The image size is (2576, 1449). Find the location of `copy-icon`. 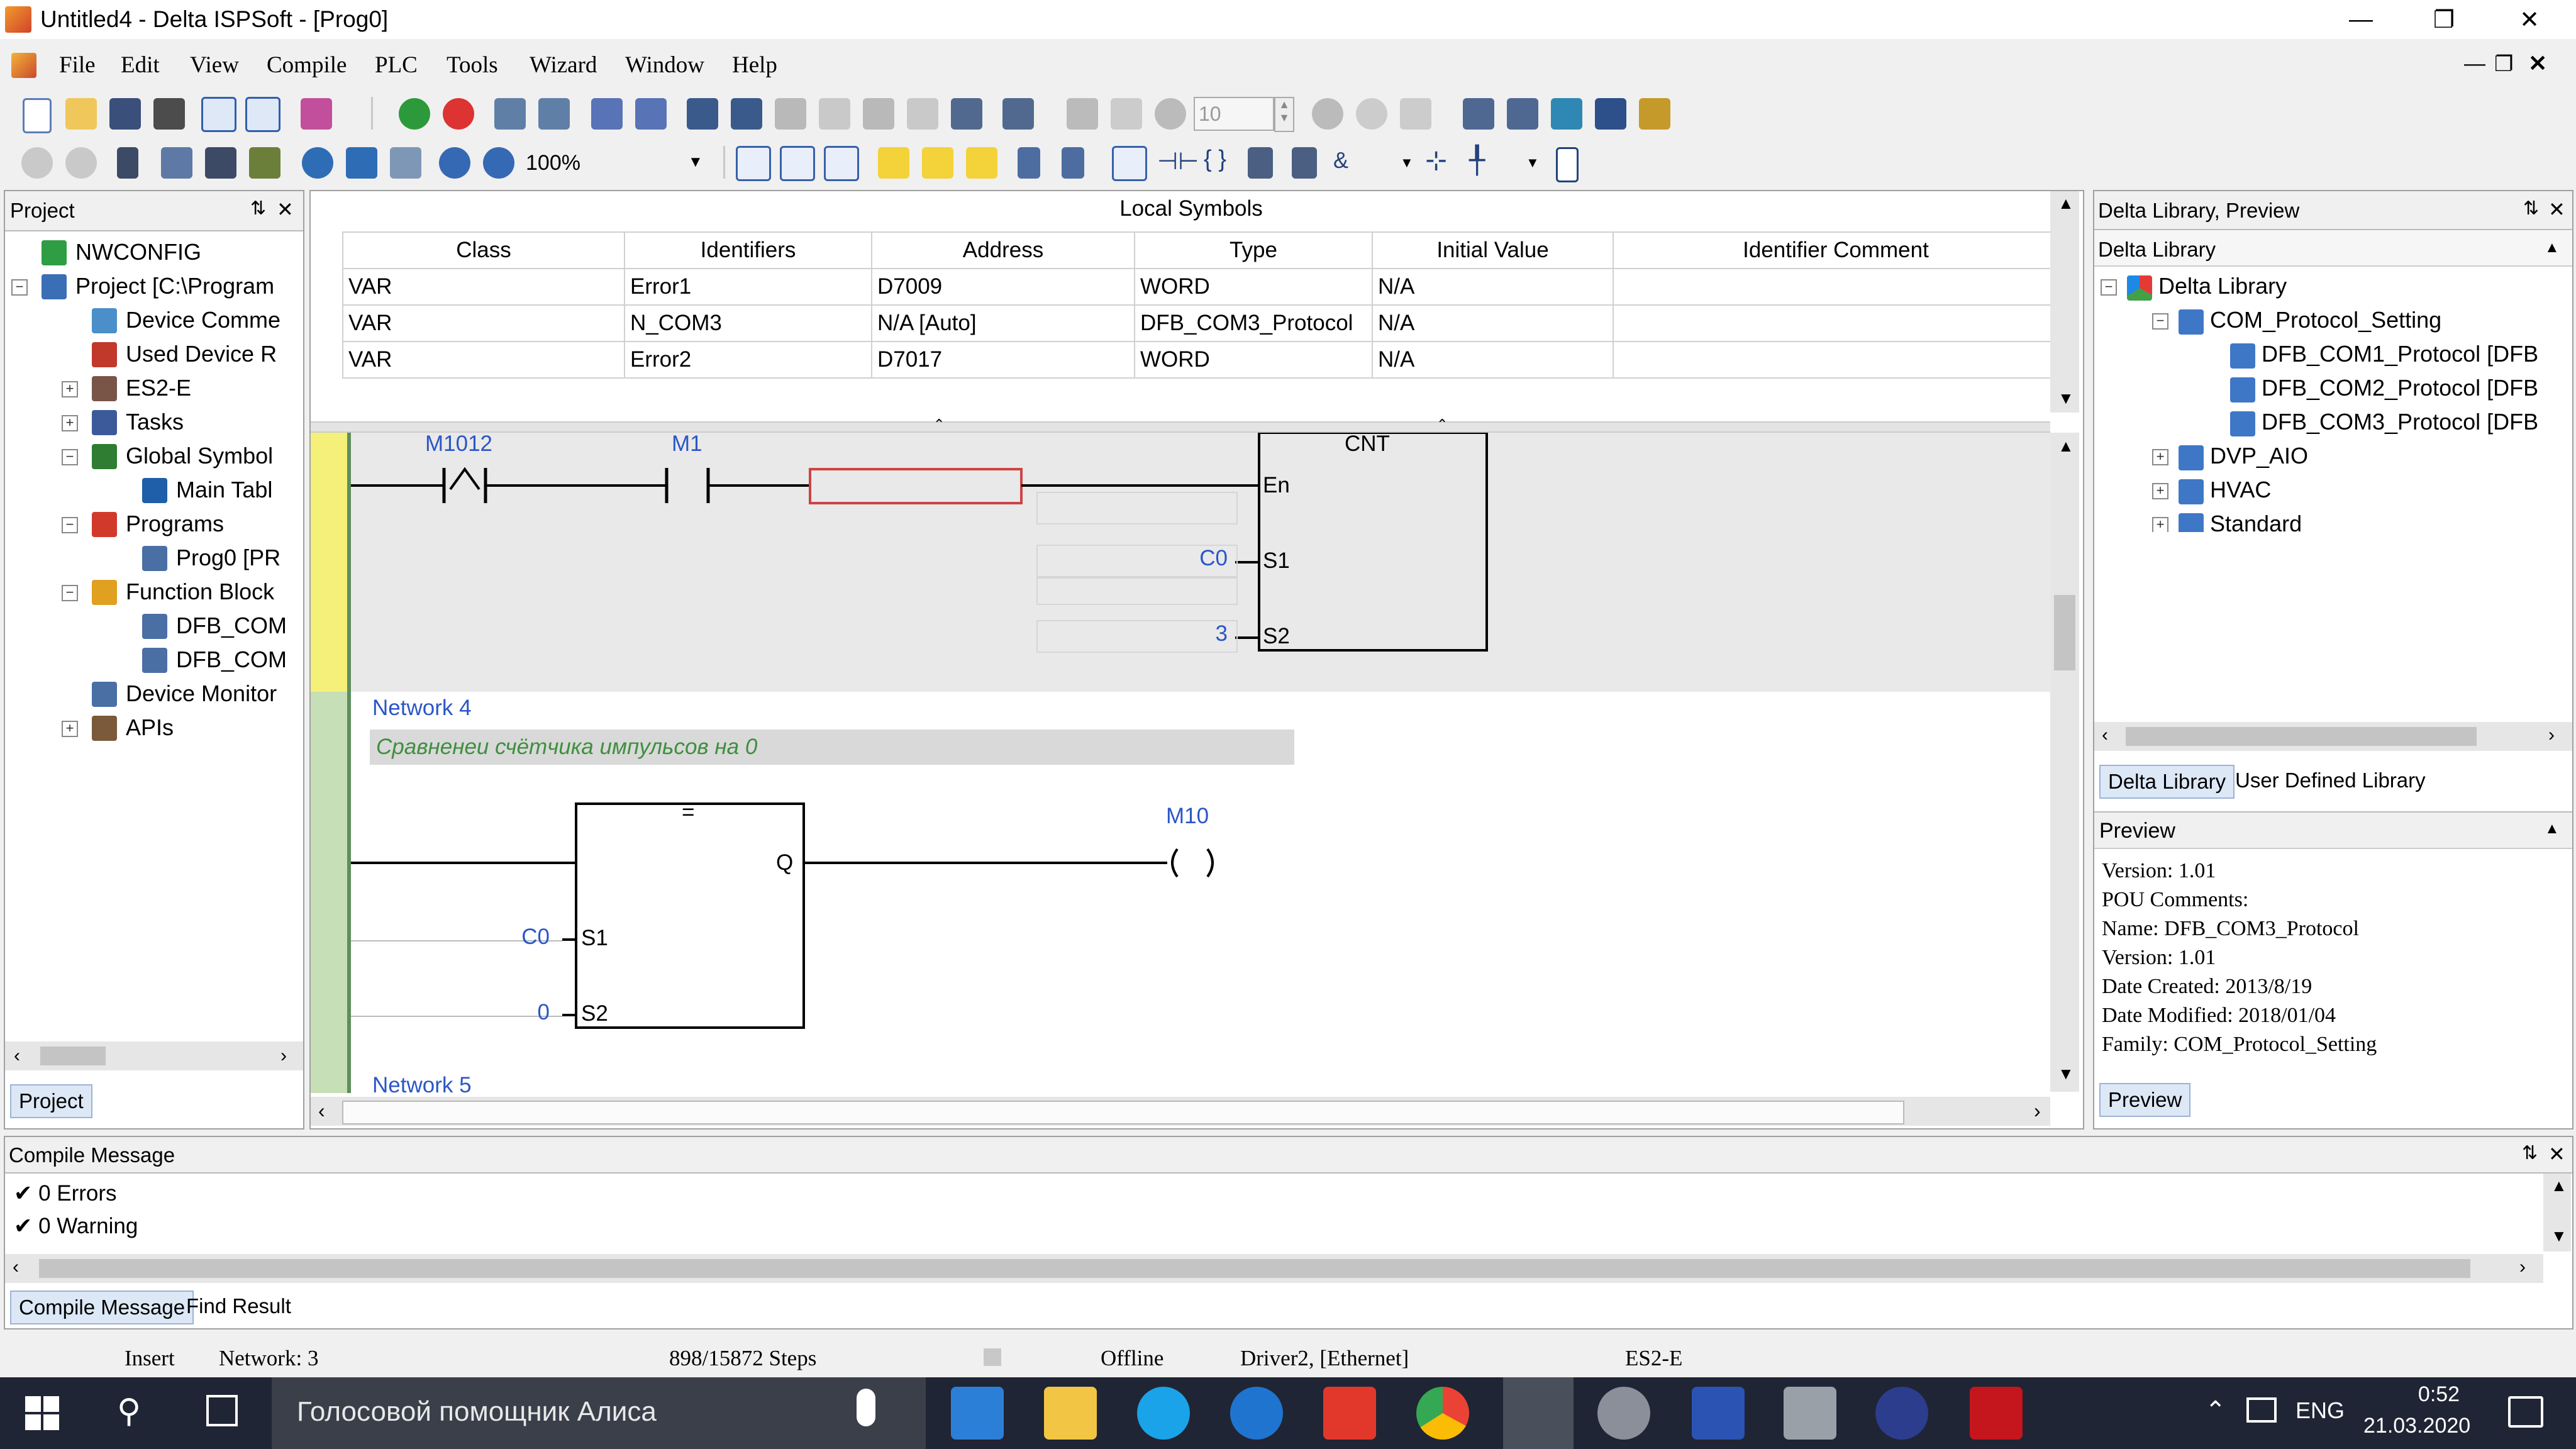

copy-icon is located at coordinates (176, 163).